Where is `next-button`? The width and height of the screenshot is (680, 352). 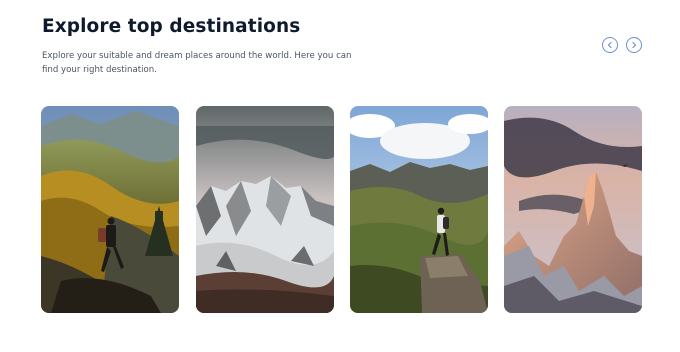 next-button is located at coordinates (634, 45).